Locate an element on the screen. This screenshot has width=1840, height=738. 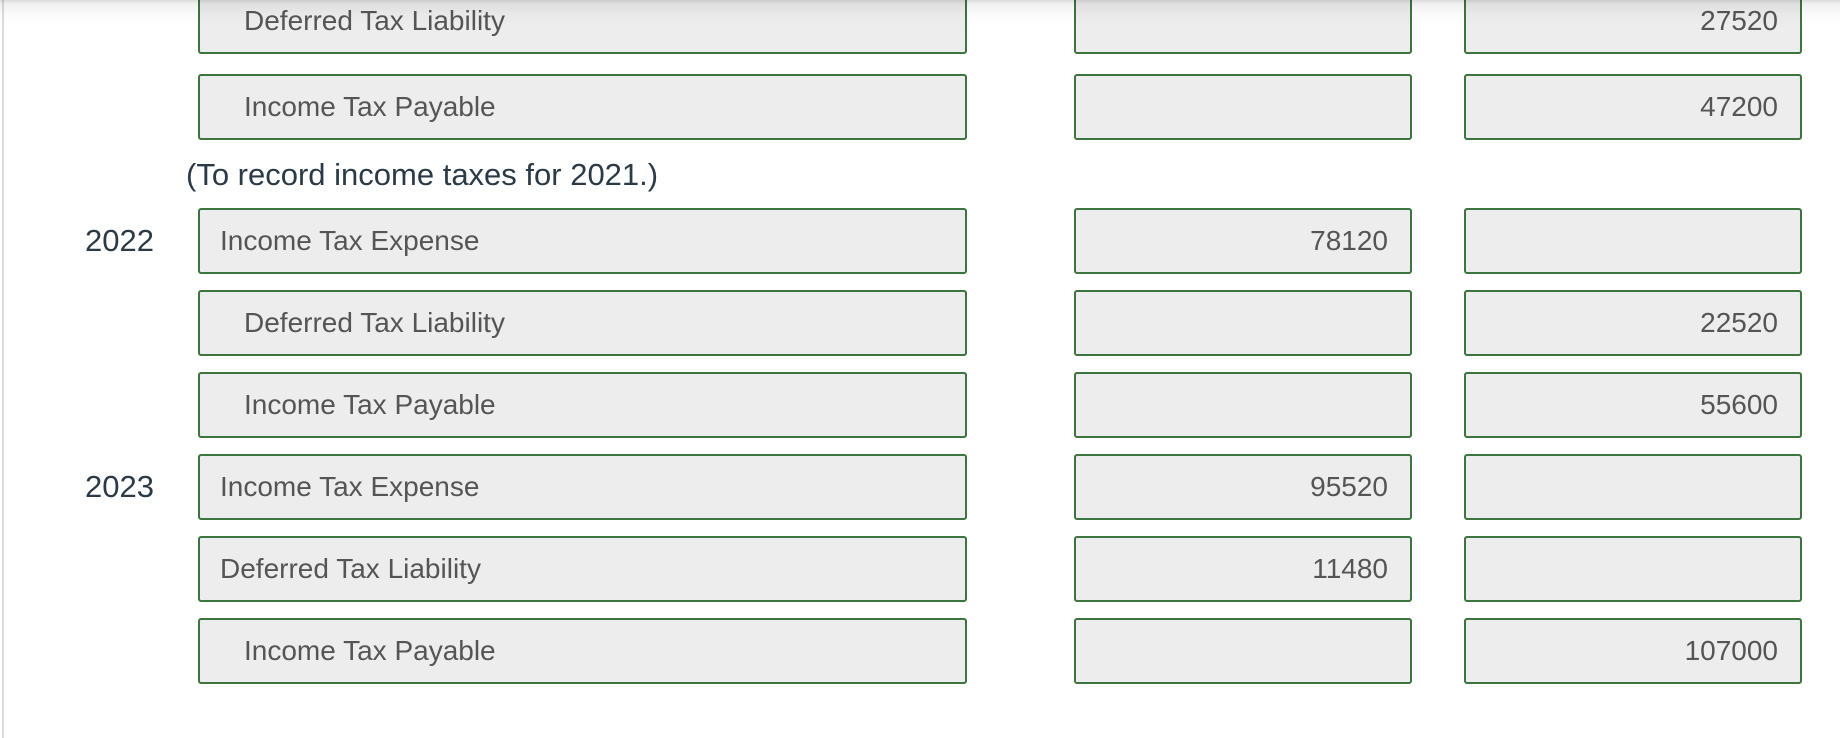
journal-row: Income Tax Payable 55600 is located at coordinates (920, 405).